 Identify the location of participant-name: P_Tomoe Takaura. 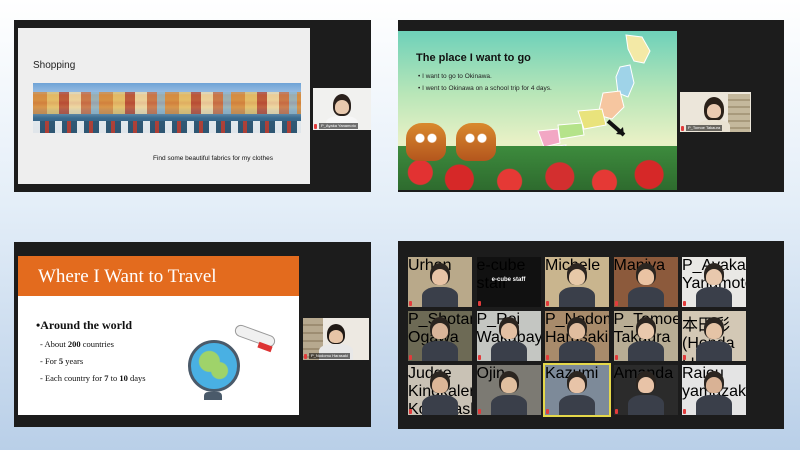
(704, 128).